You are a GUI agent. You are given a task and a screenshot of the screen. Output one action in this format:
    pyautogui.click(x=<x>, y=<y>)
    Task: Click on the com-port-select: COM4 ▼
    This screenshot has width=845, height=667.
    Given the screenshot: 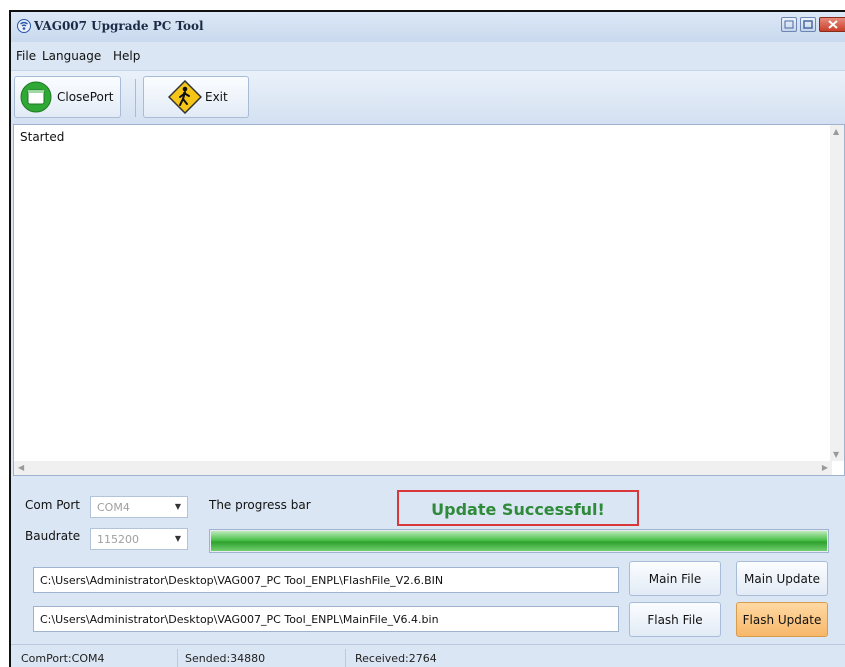 What is the action you would take?
    pyautogui.click(x=139, y=507)
    